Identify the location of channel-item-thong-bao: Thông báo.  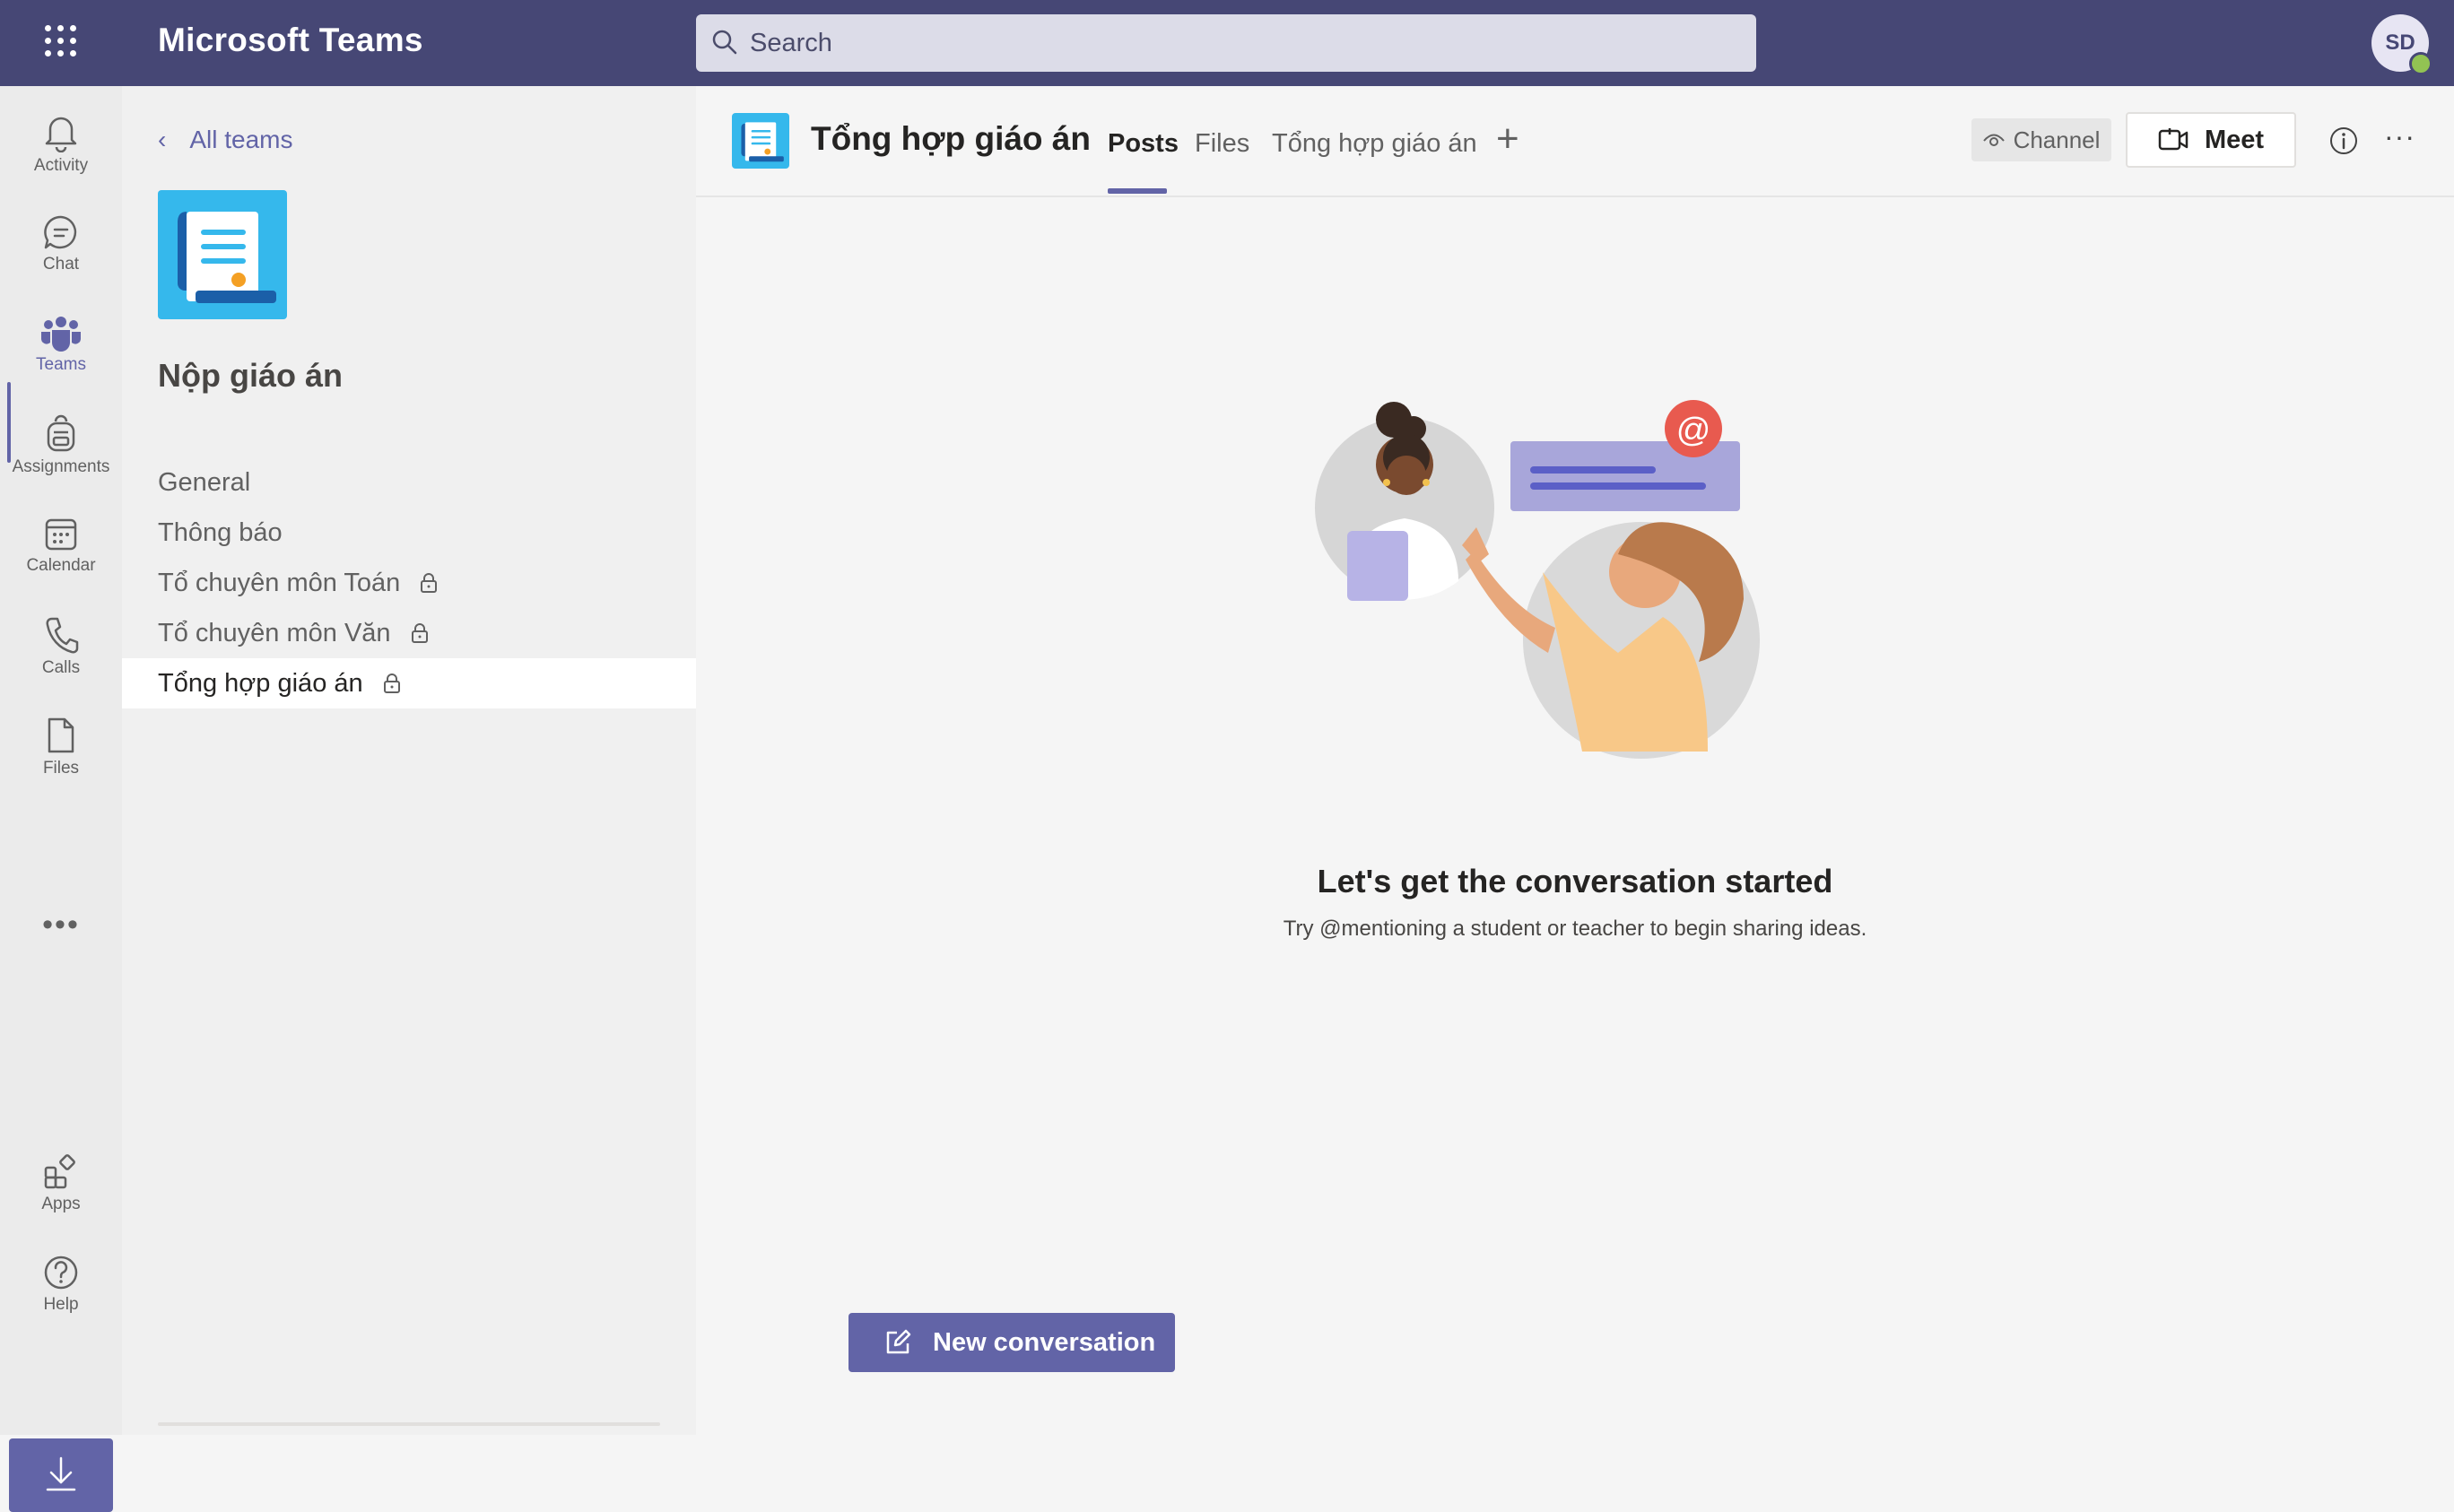
(409, 533).